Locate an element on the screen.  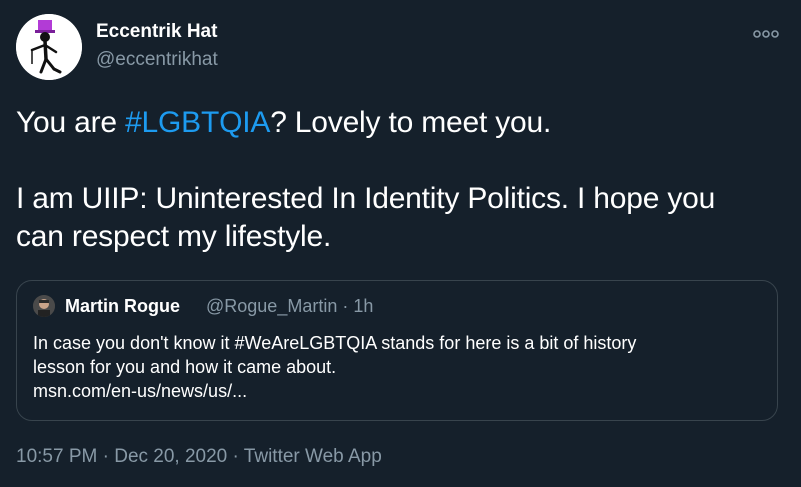
tweet-text-line-3: can respect my lifestyle. is located at coordinates (174, 236).